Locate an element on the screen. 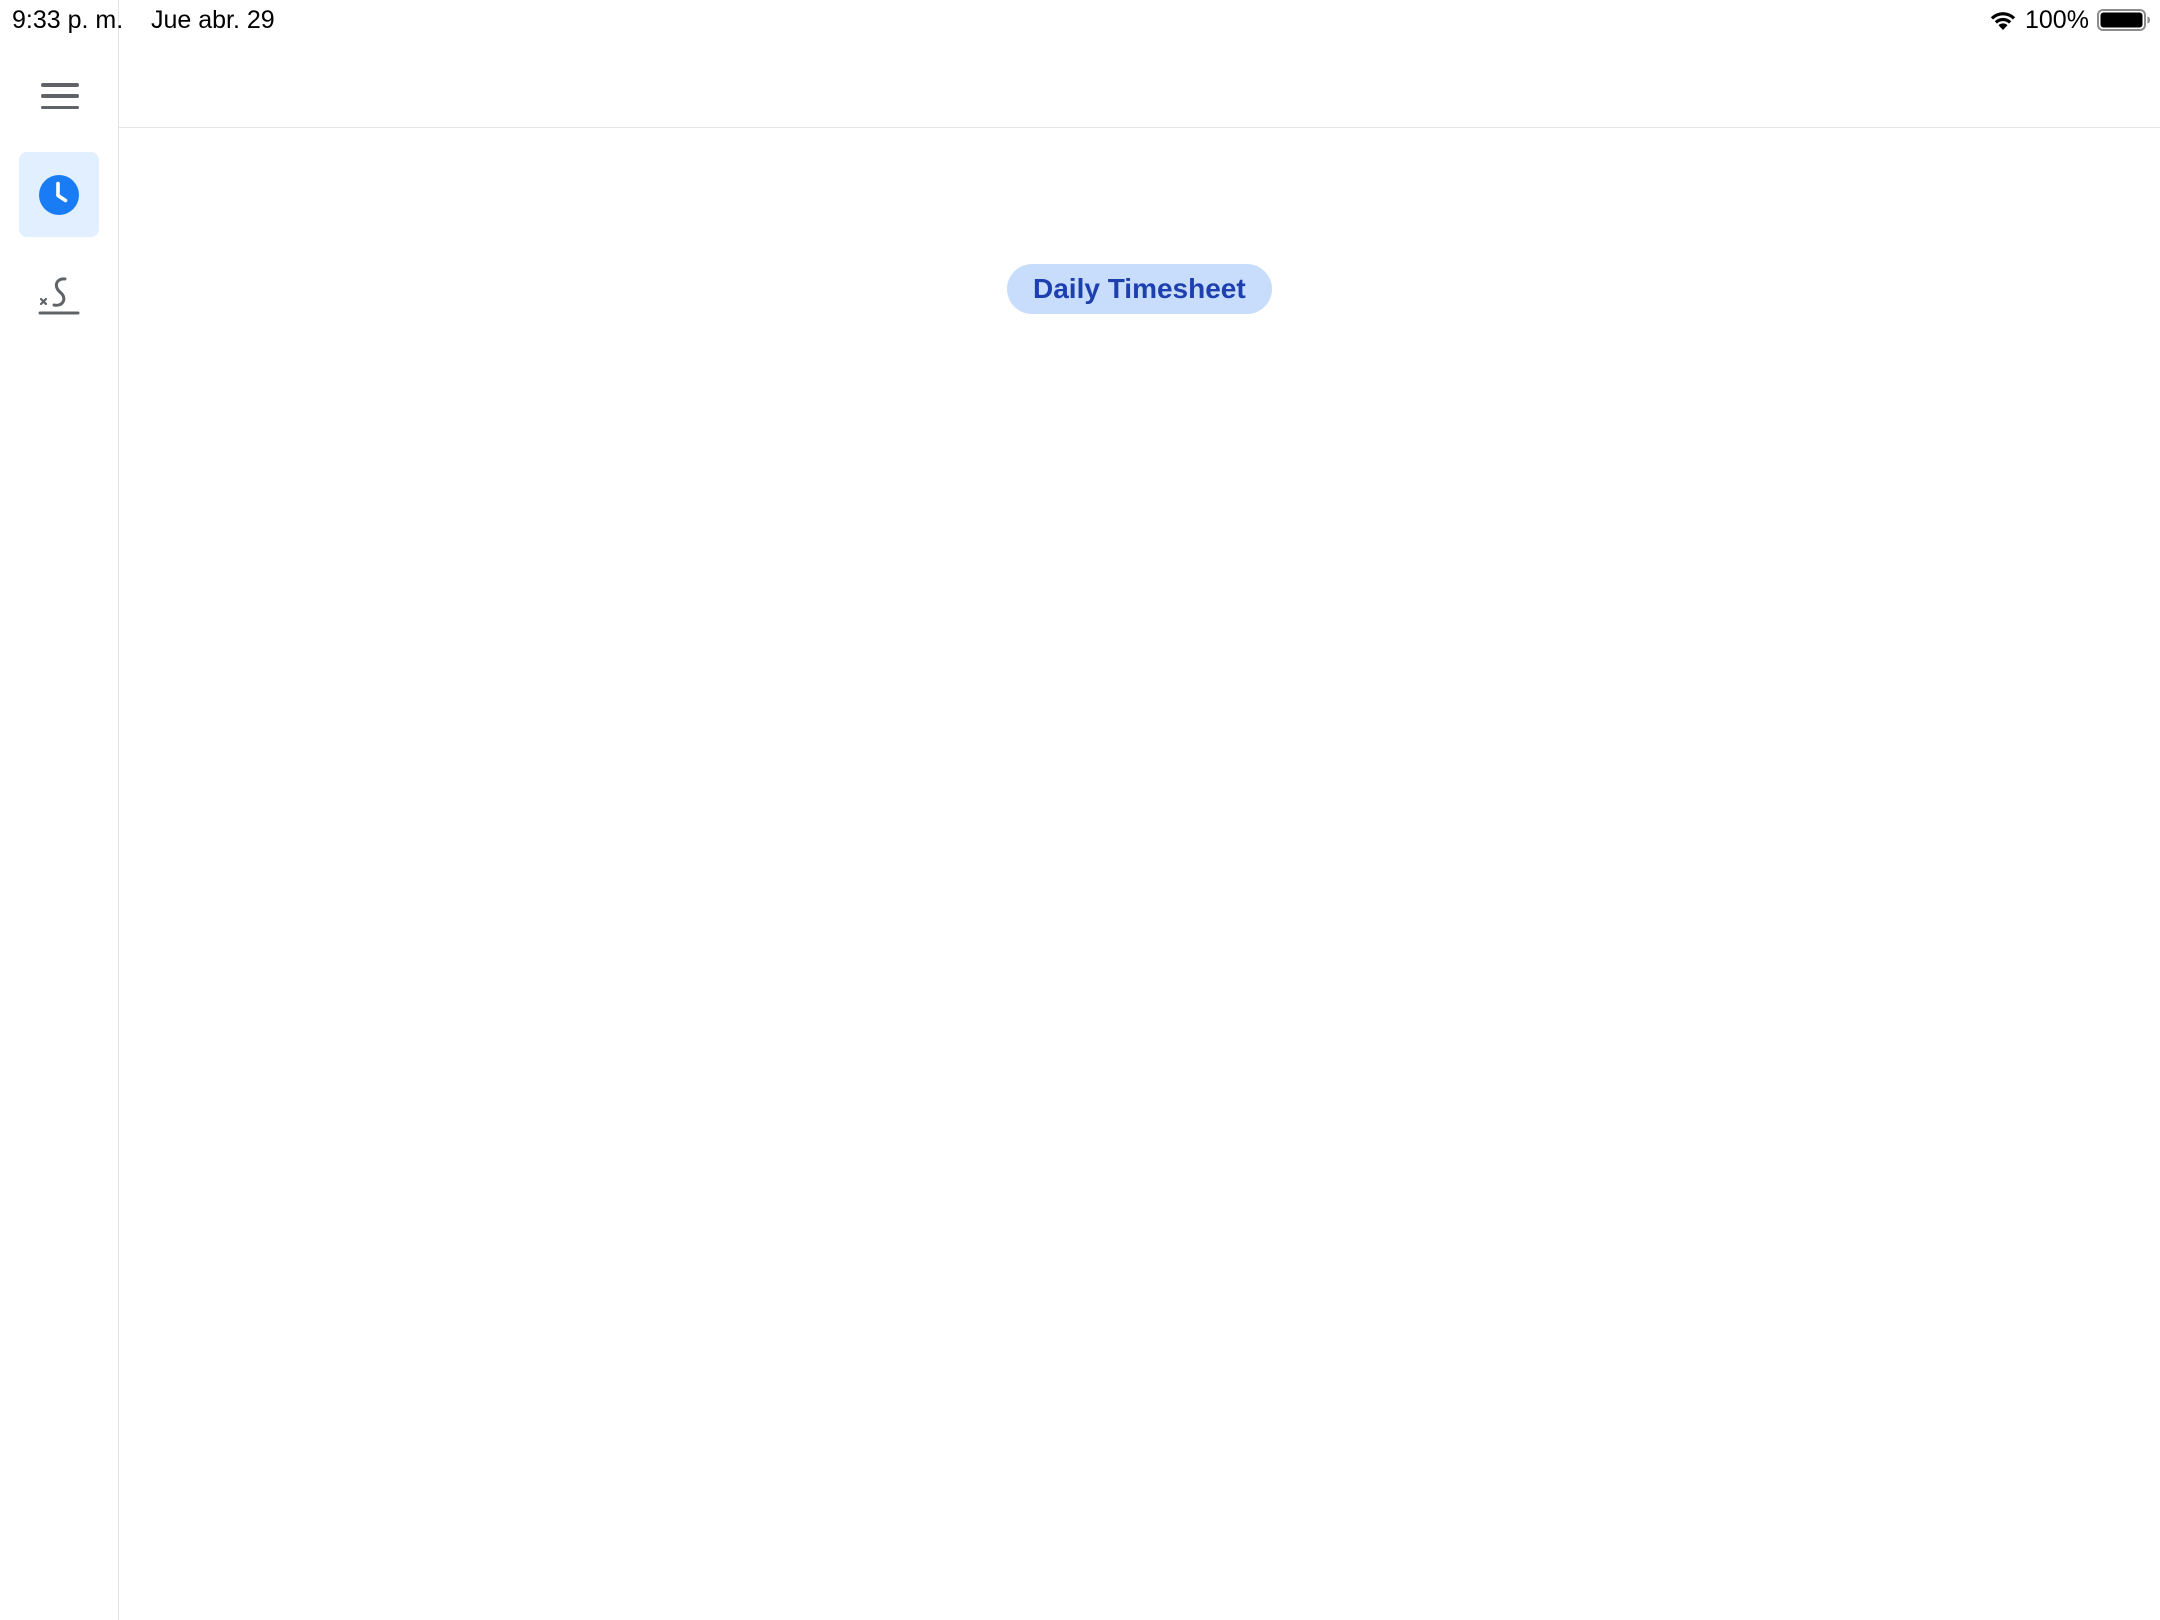 This screenshot has height=1620, width=2160. hamburger-menu-icon is located at coordinates (60, 85).